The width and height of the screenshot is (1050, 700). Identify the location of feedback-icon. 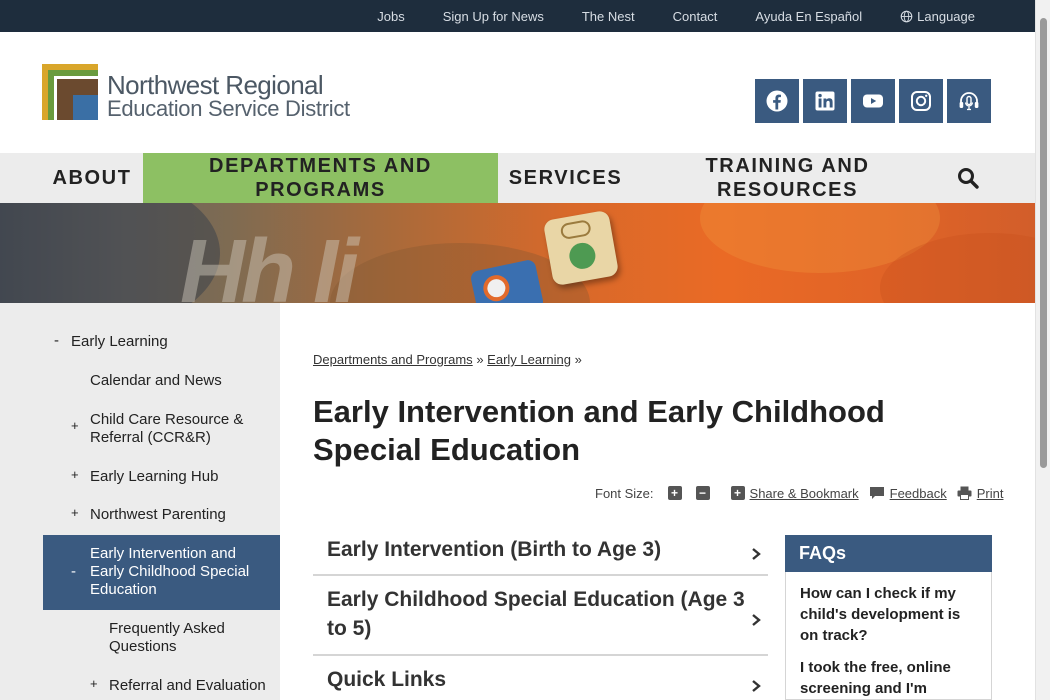
(876, 493).